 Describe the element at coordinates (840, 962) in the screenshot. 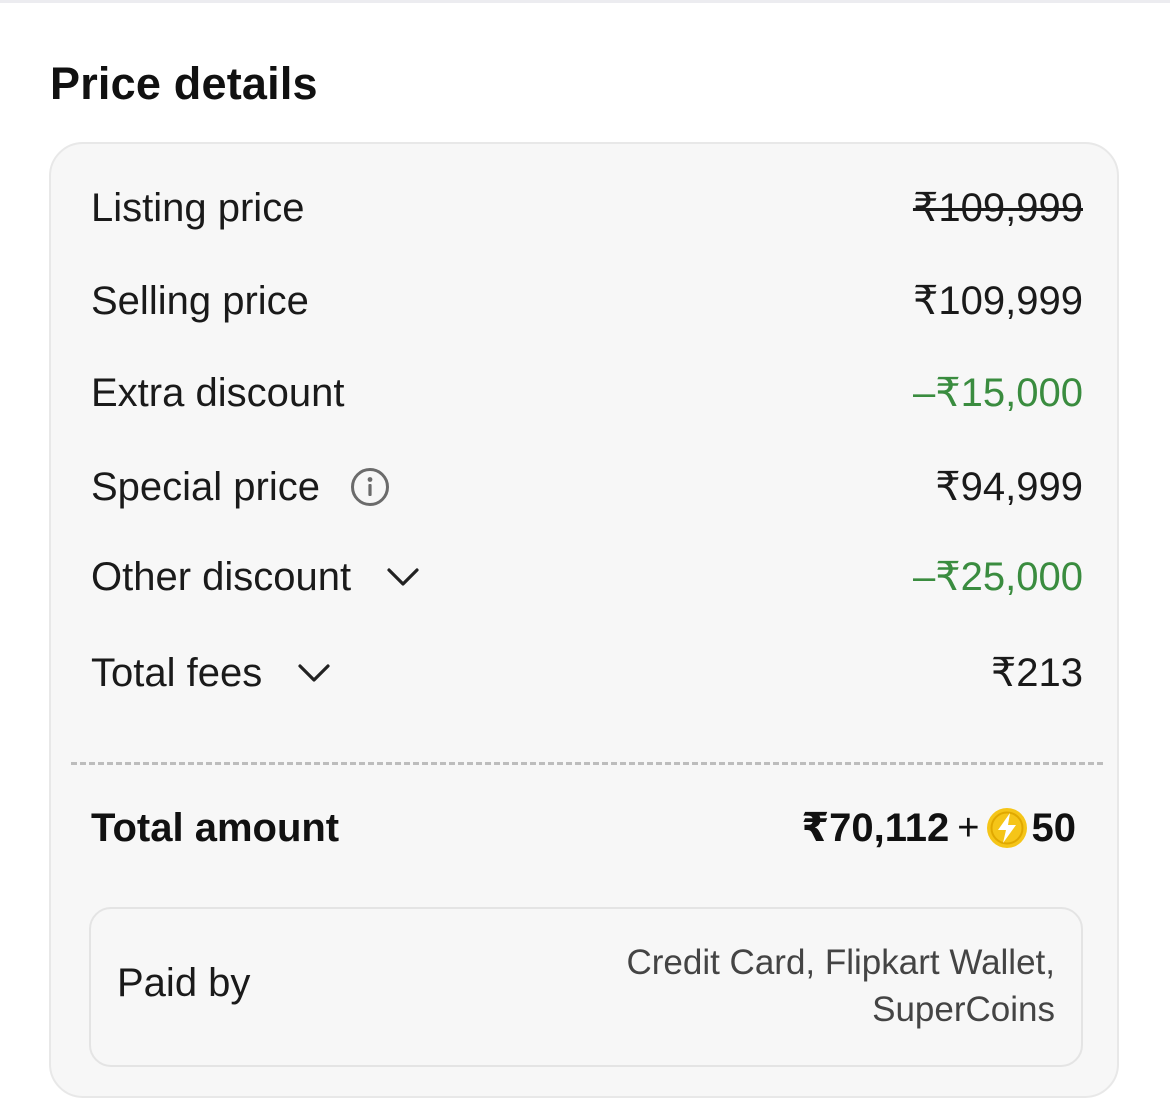

I see `paid-by-methods-line1: Credit Card, Flipkart Wallet,` at that location.